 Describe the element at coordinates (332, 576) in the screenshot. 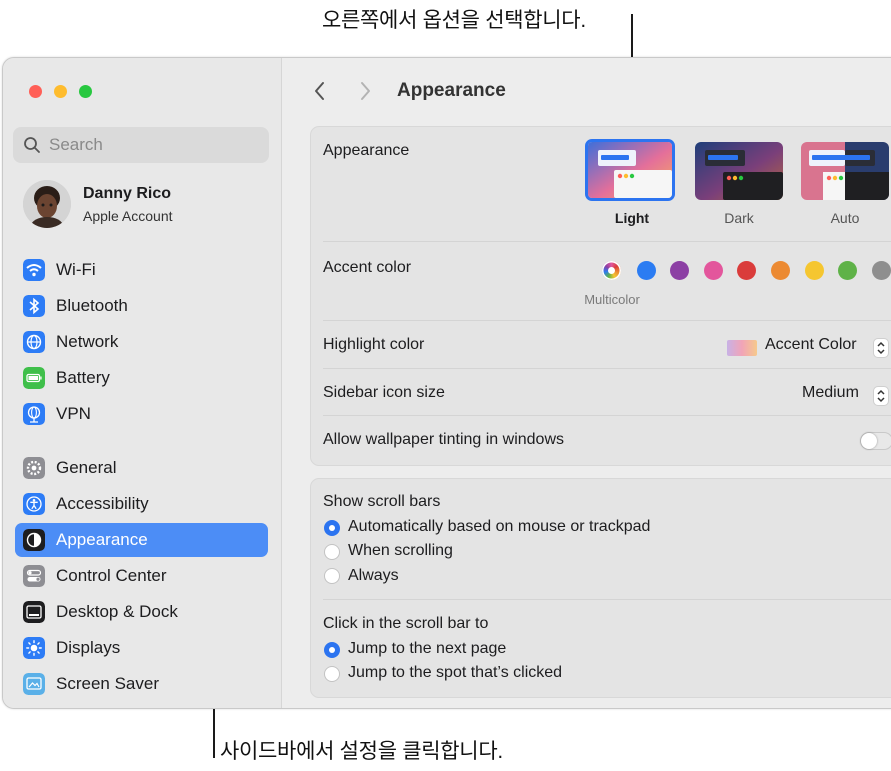

I see `scroll-always-radio` at that location.